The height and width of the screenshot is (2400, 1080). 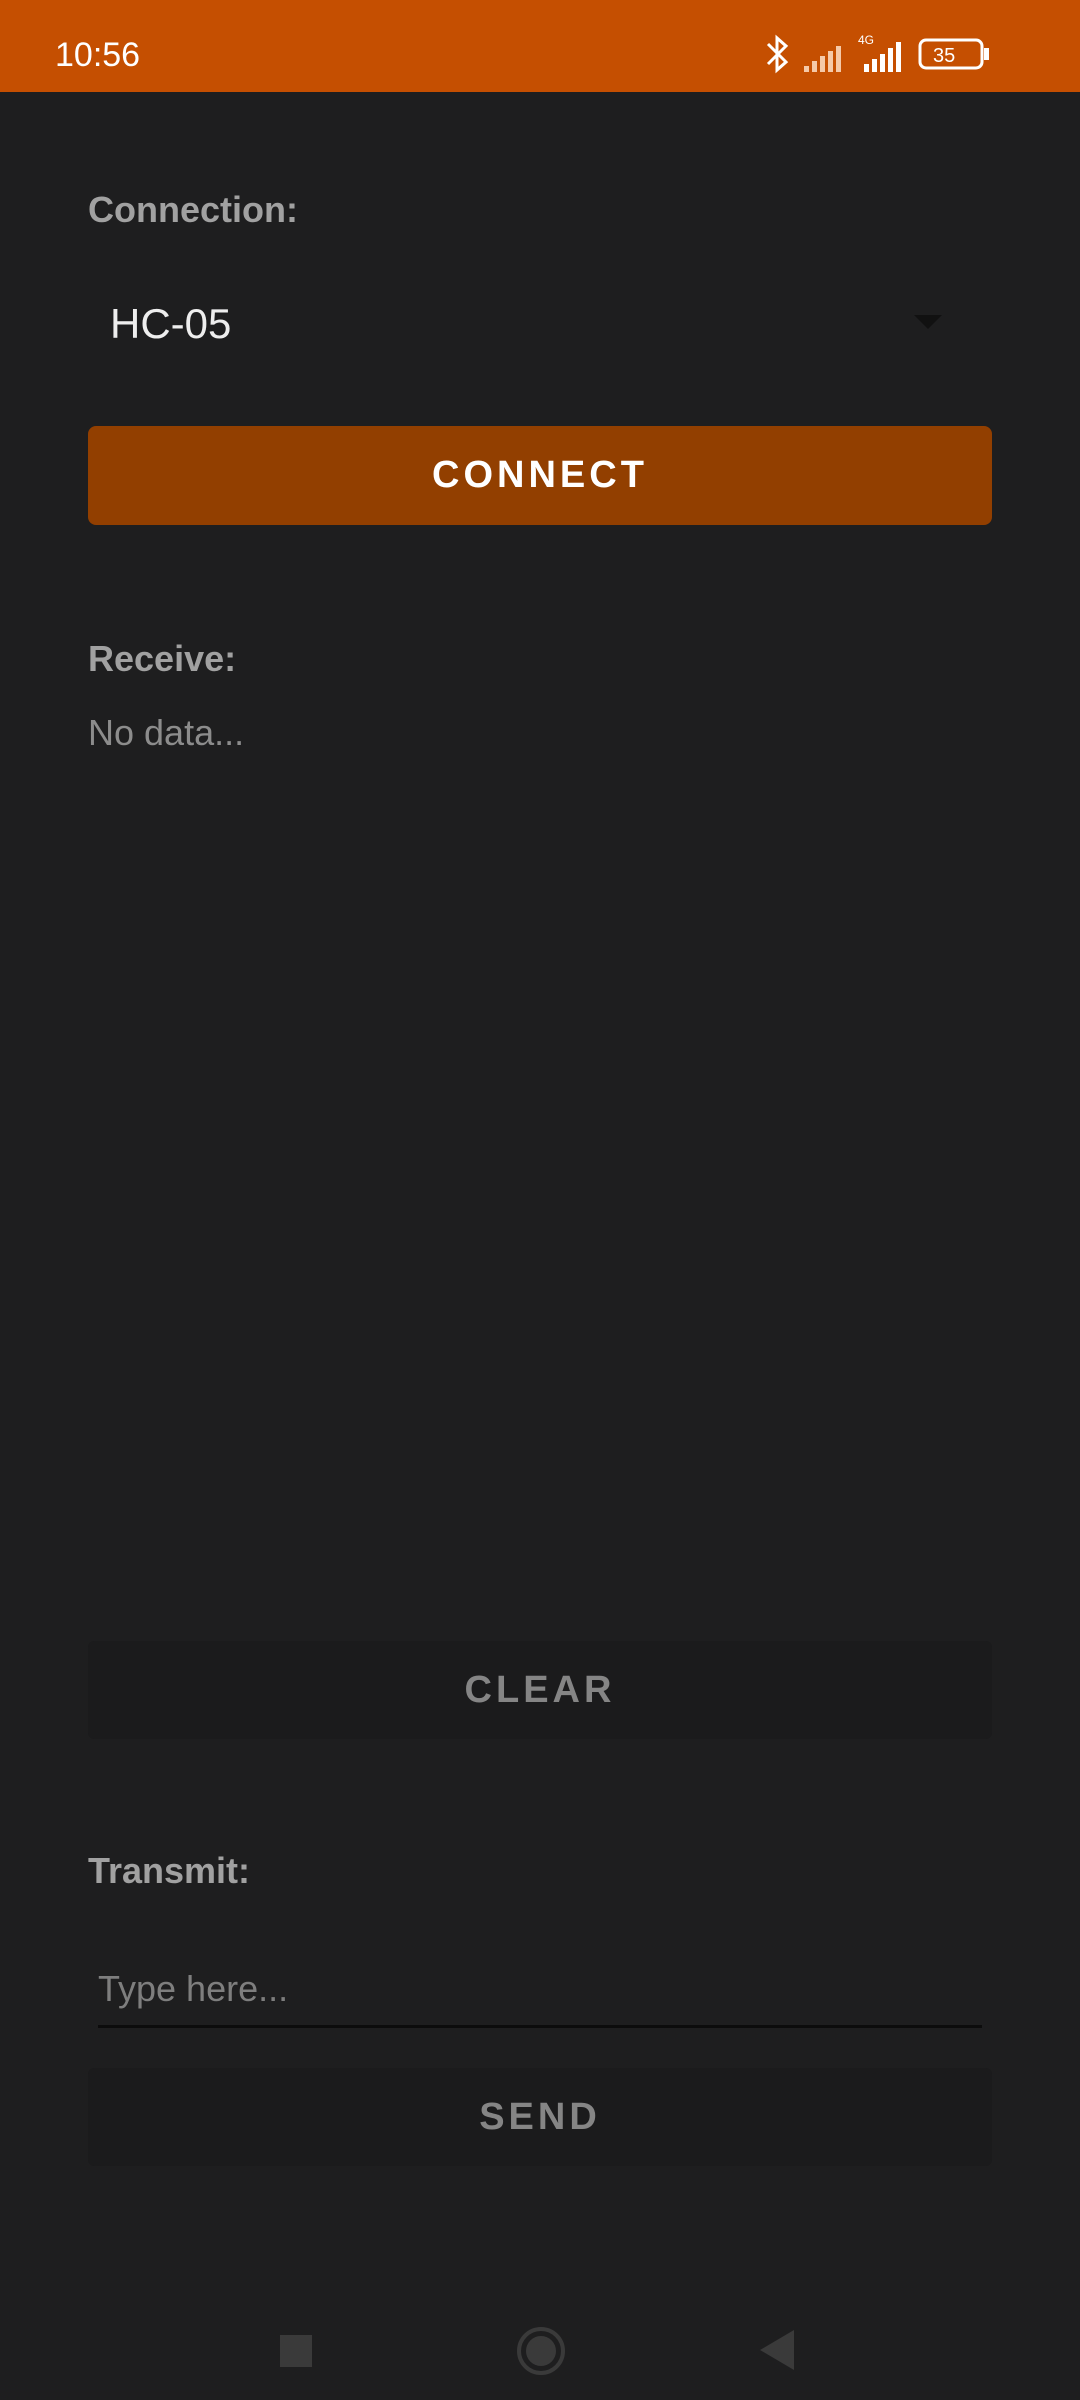 I want to click on navigation-bar, so click(x=540, y=2340).